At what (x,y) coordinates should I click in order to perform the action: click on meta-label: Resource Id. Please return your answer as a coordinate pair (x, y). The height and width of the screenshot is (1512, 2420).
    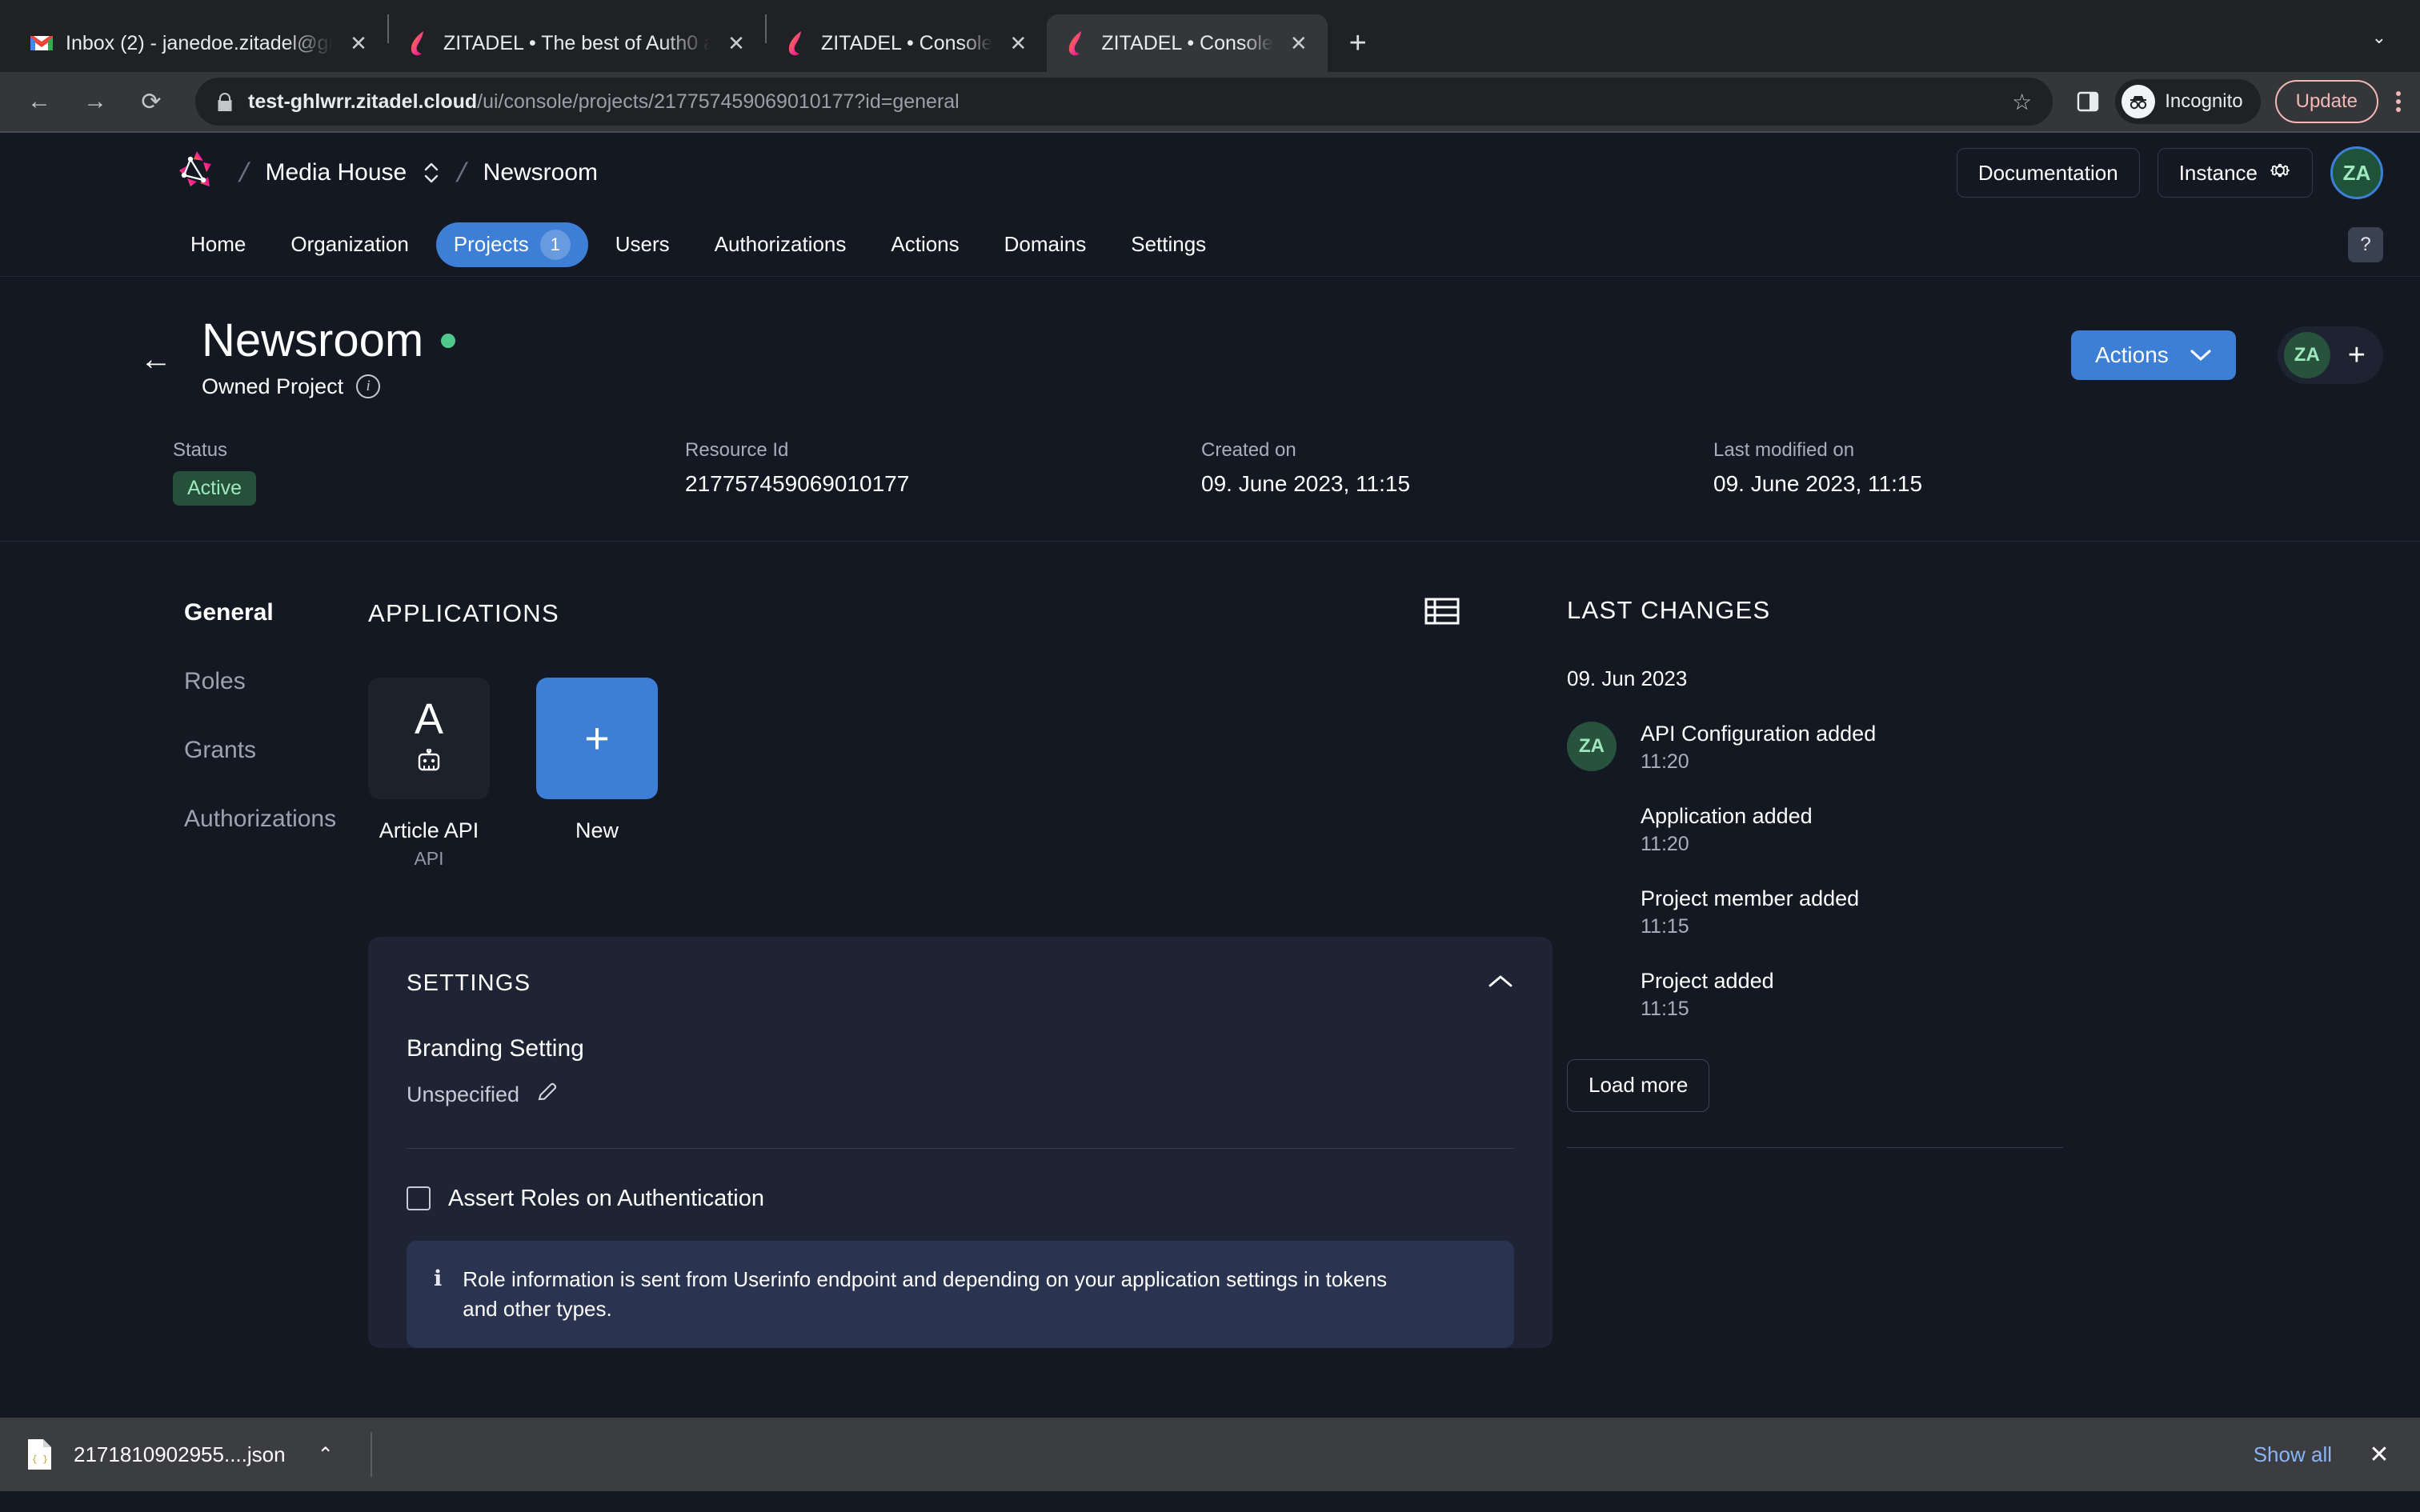
    Looking at the image, I should click on (737, 449).